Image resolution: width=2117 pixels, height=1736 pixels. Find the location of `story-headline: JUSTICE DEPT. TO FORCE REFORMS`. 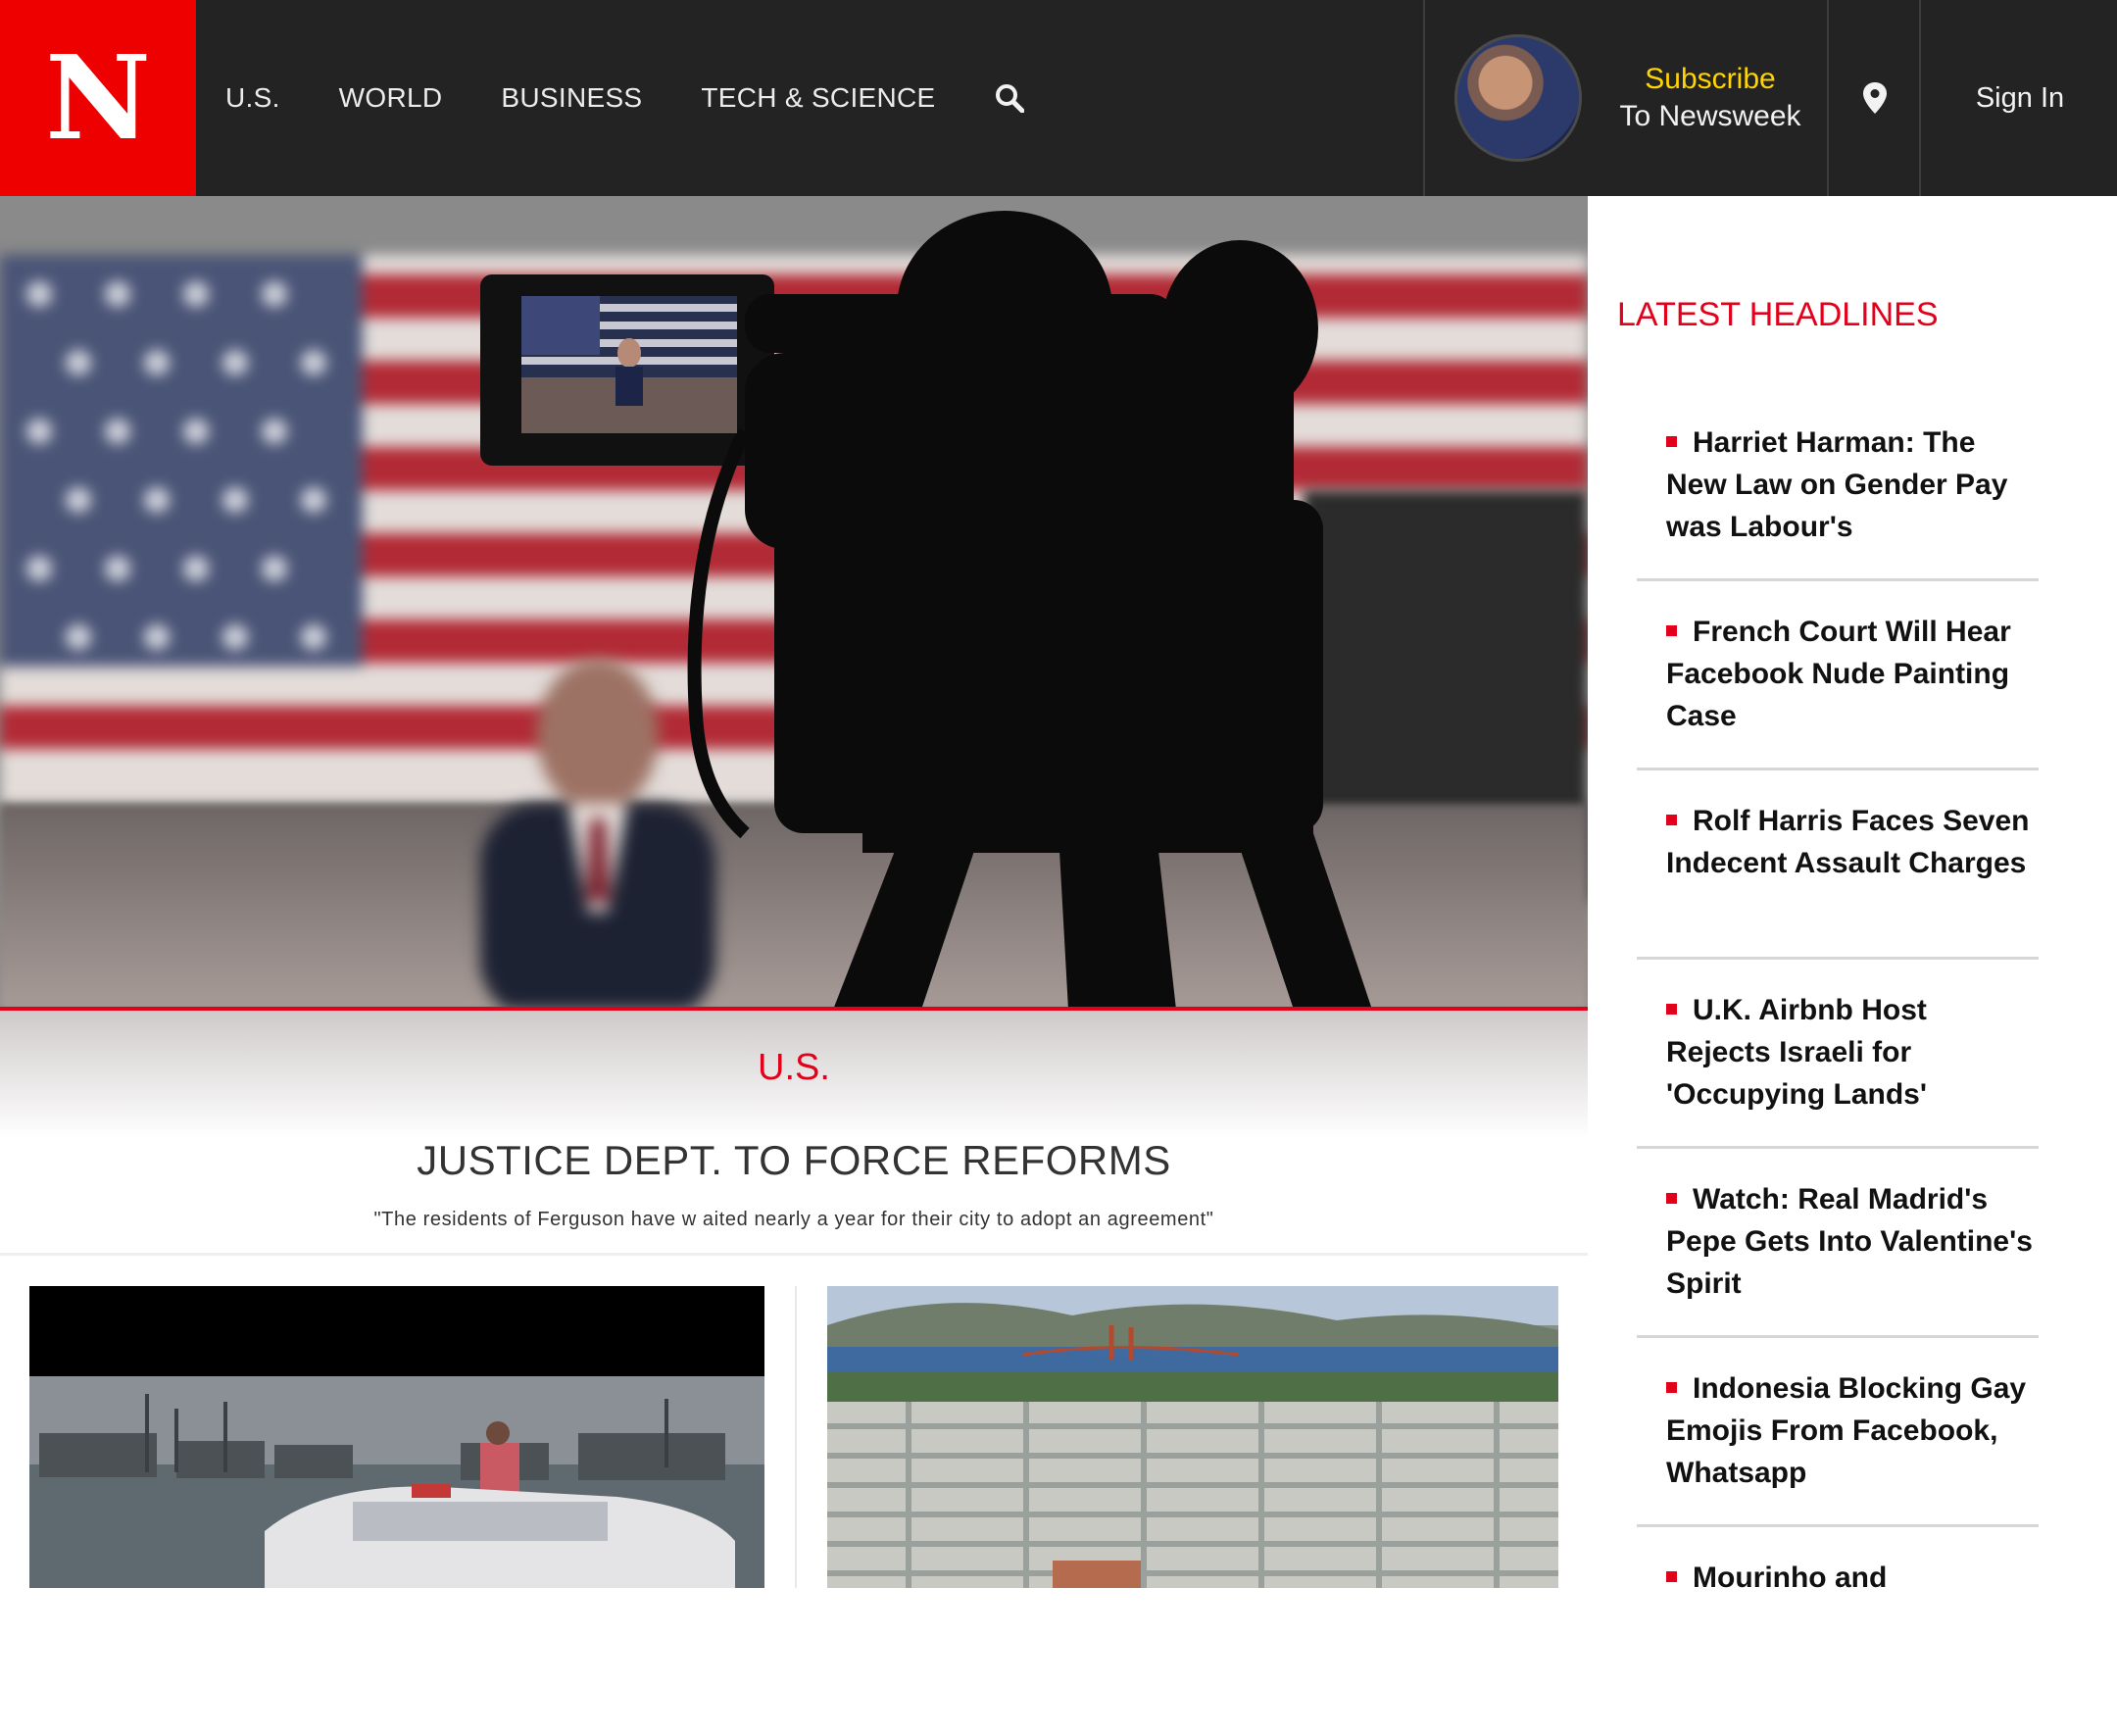

story-headline: JUSTICE DEPT. TO FORCE REFORMS is located at coordinates (794, 1160).